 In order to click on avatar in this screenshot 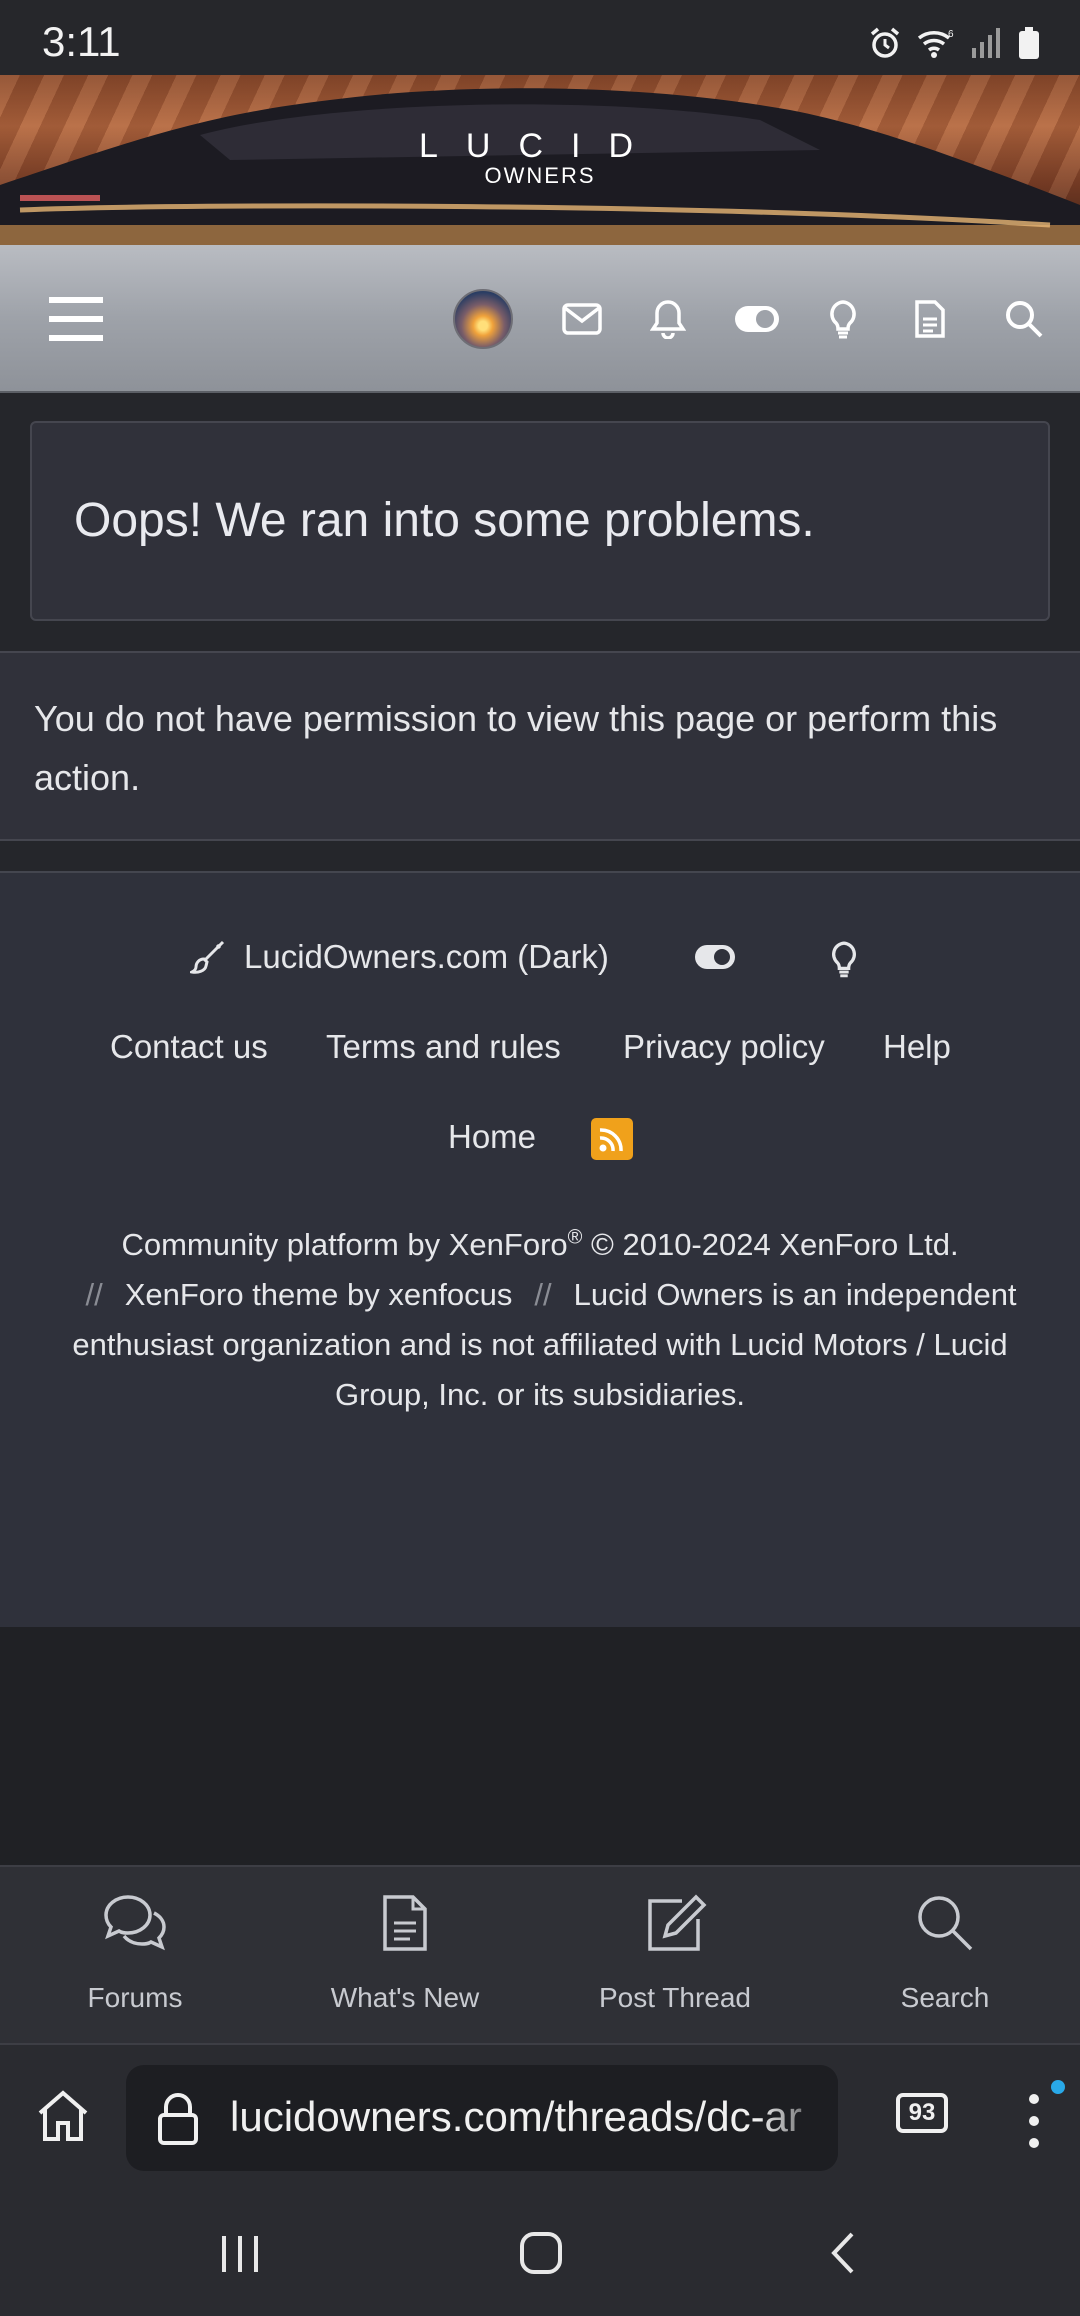, I will do `click(483, 319)`.